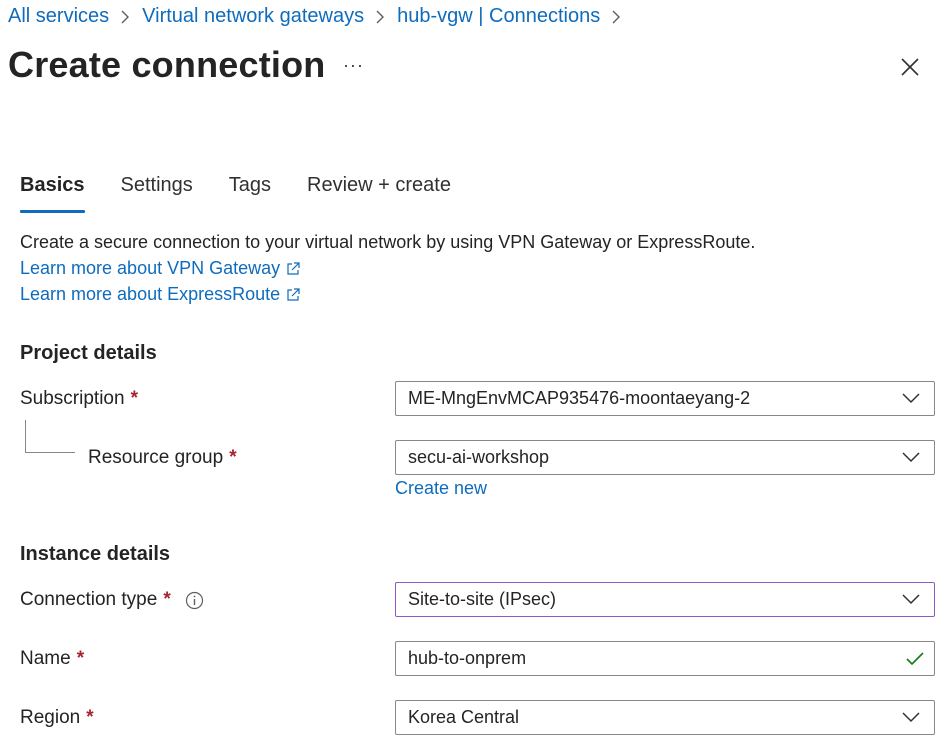  I want to click on create-new-resource-group-link: Create new, so click(441, 488).